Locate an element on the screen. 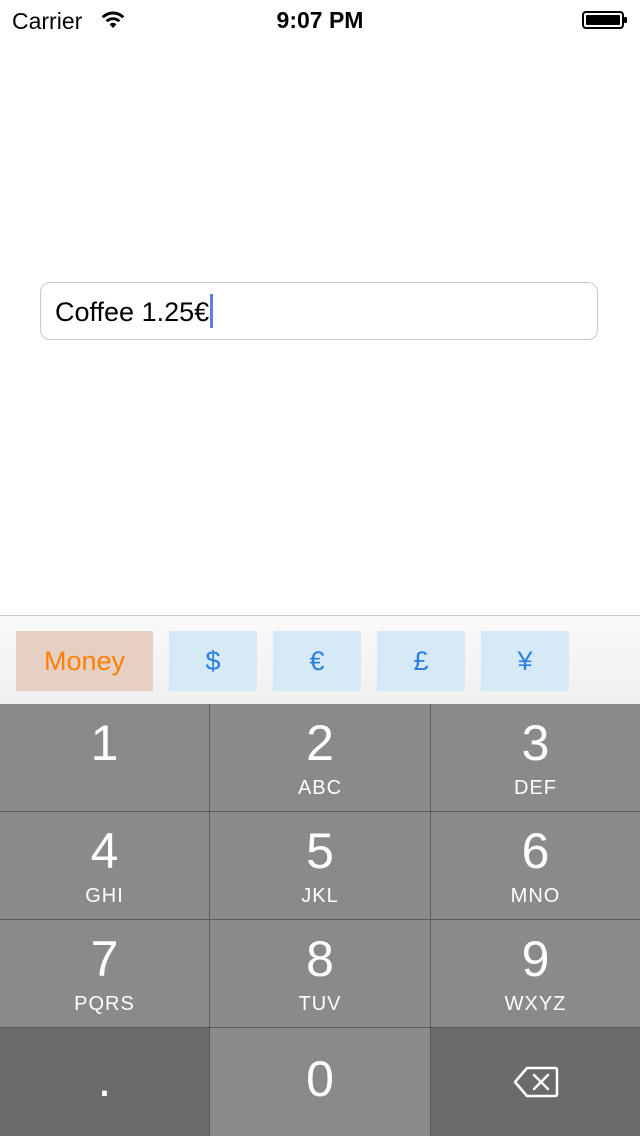 The image size is (640, 1136). key-letters: WXYZ is located at coordinates (535, 1004).